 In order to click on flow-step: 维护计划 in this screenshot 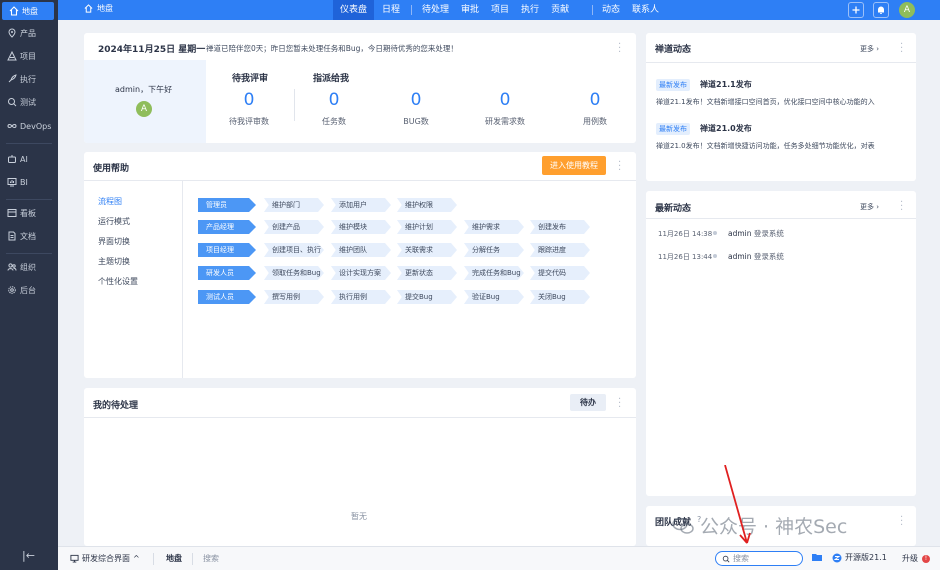, I will do `click(427, 227)`.